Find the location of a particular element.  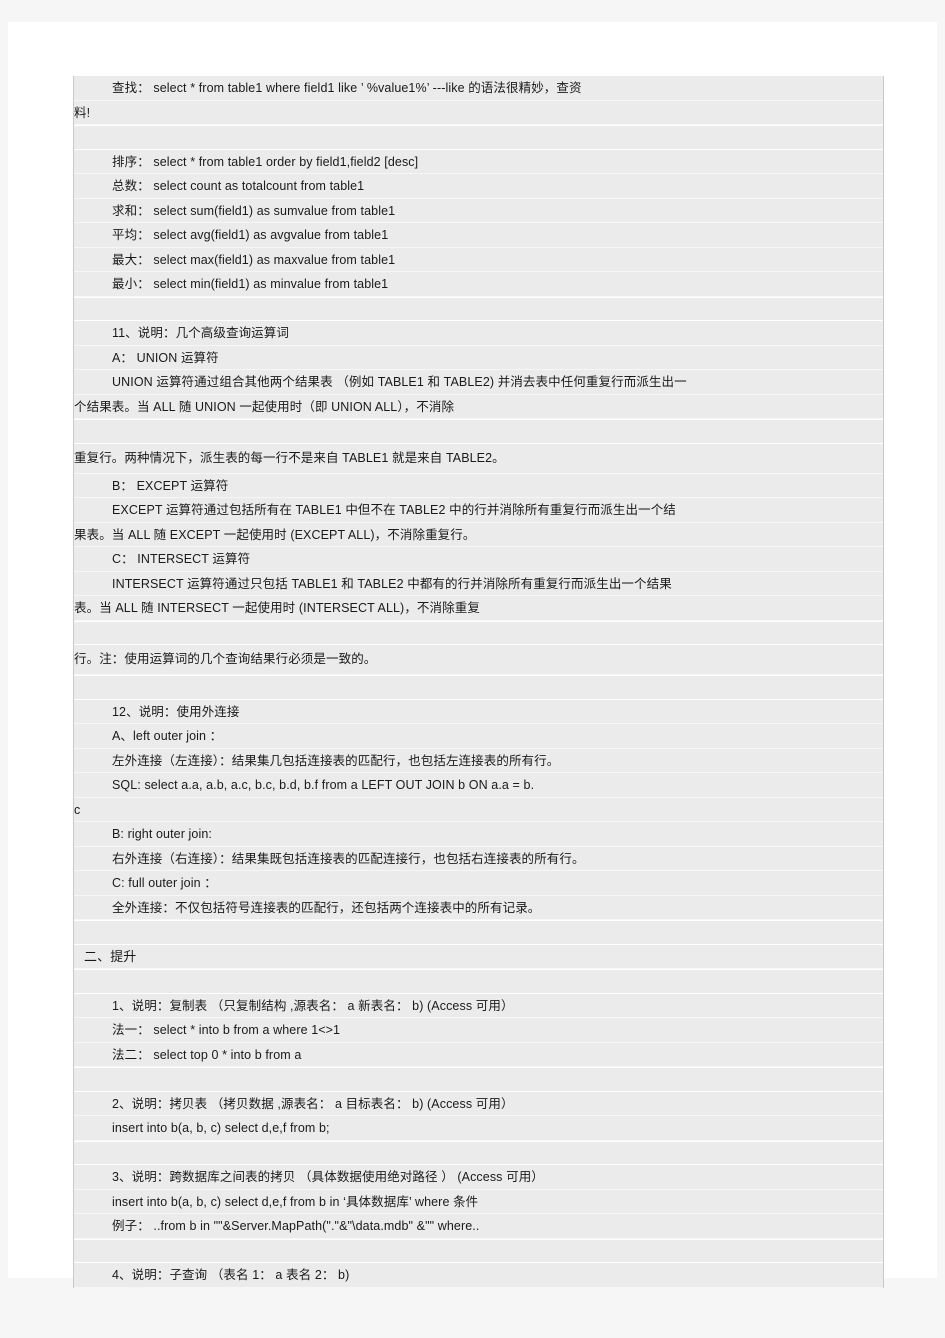

document-line-text: C： INTERSECT 运算符 is located at coordinates (181, 559).